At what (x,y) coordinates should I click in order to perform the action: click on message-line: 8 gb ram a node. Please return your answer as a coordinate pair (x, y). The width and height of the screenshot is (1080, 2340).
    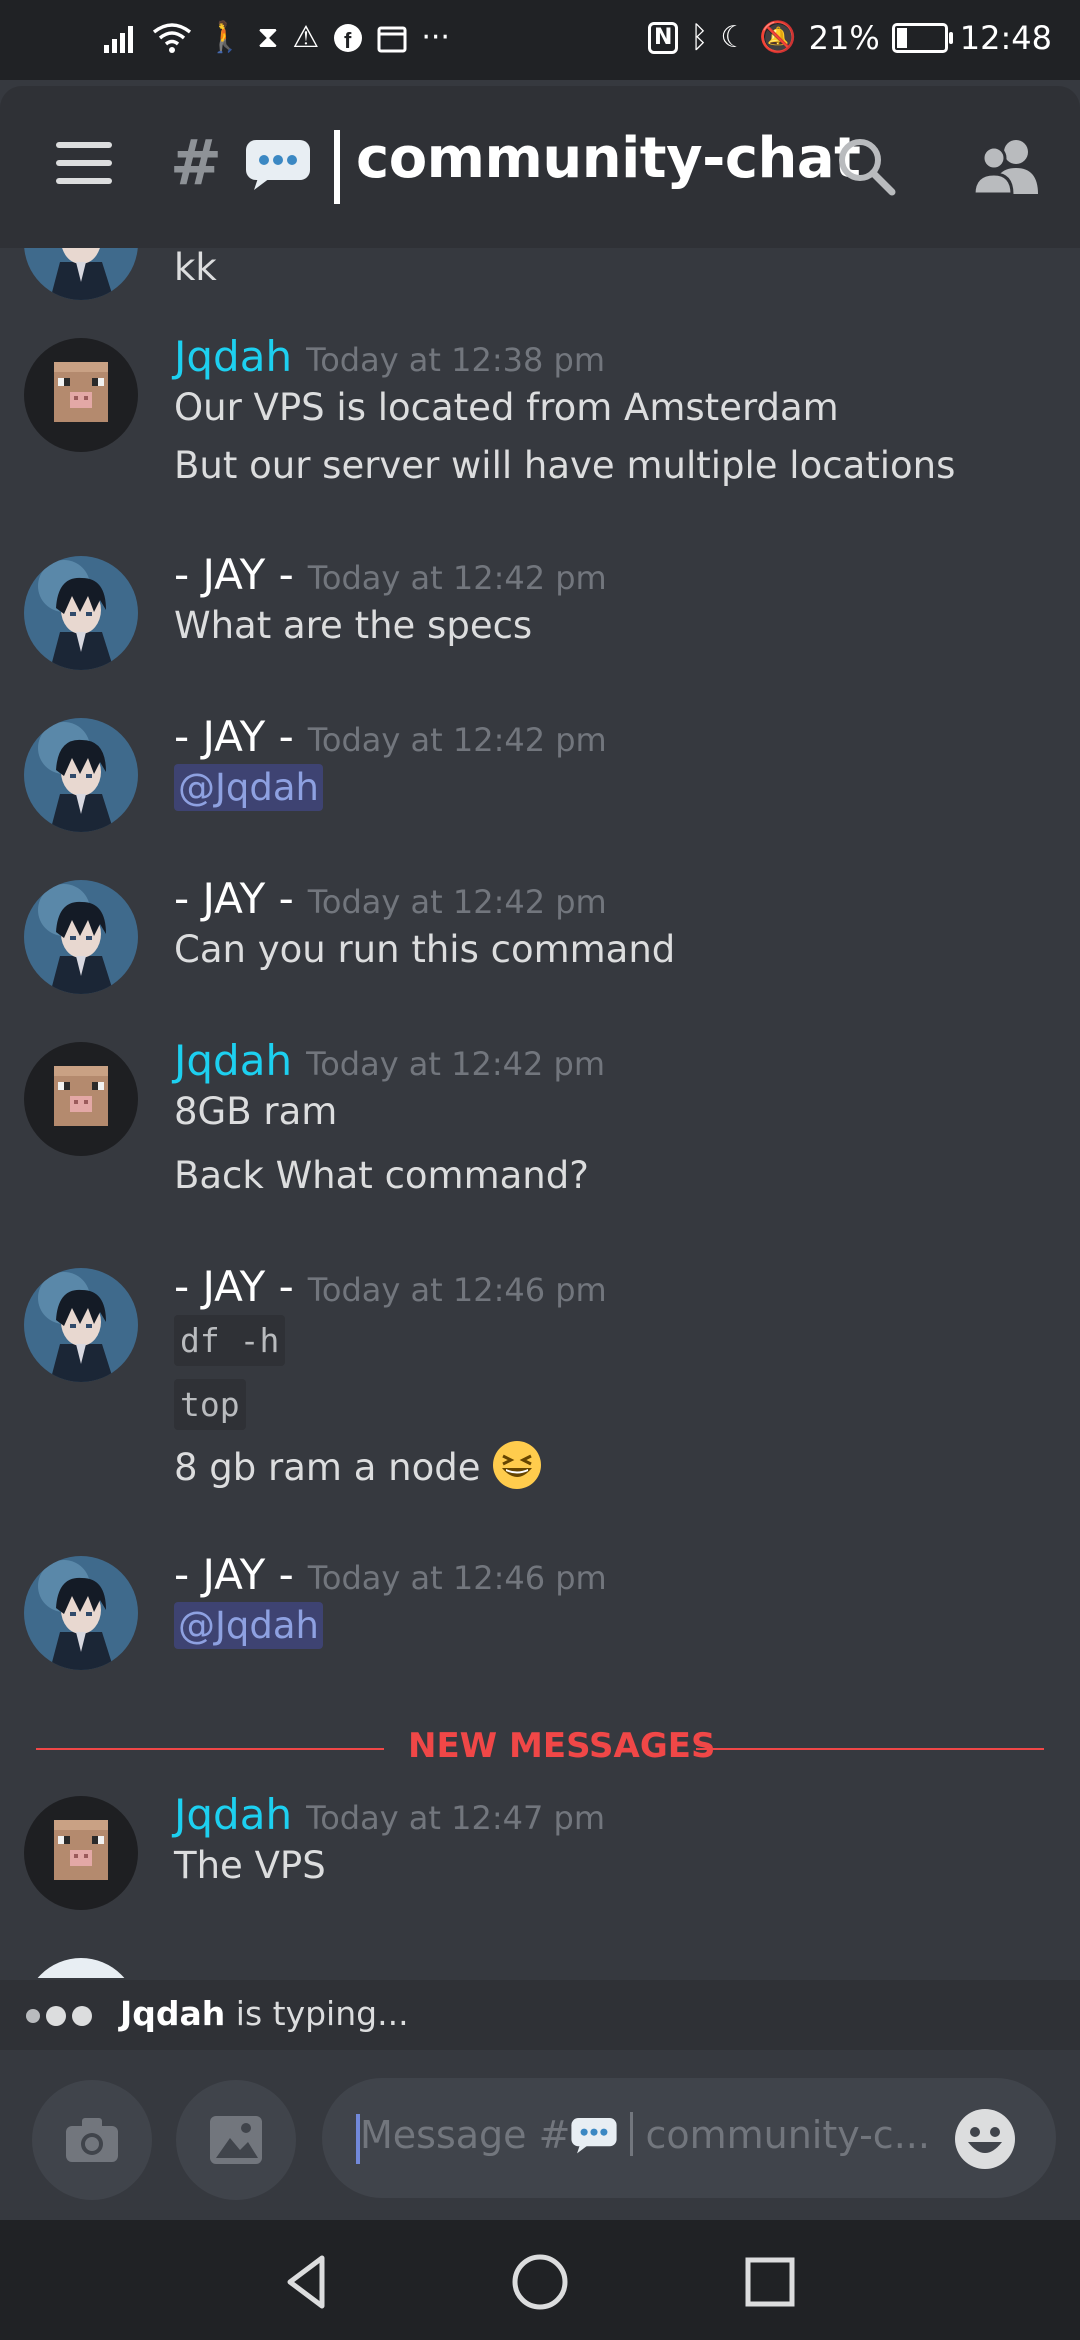
    Looking at the image, I should click on (358, 1465).